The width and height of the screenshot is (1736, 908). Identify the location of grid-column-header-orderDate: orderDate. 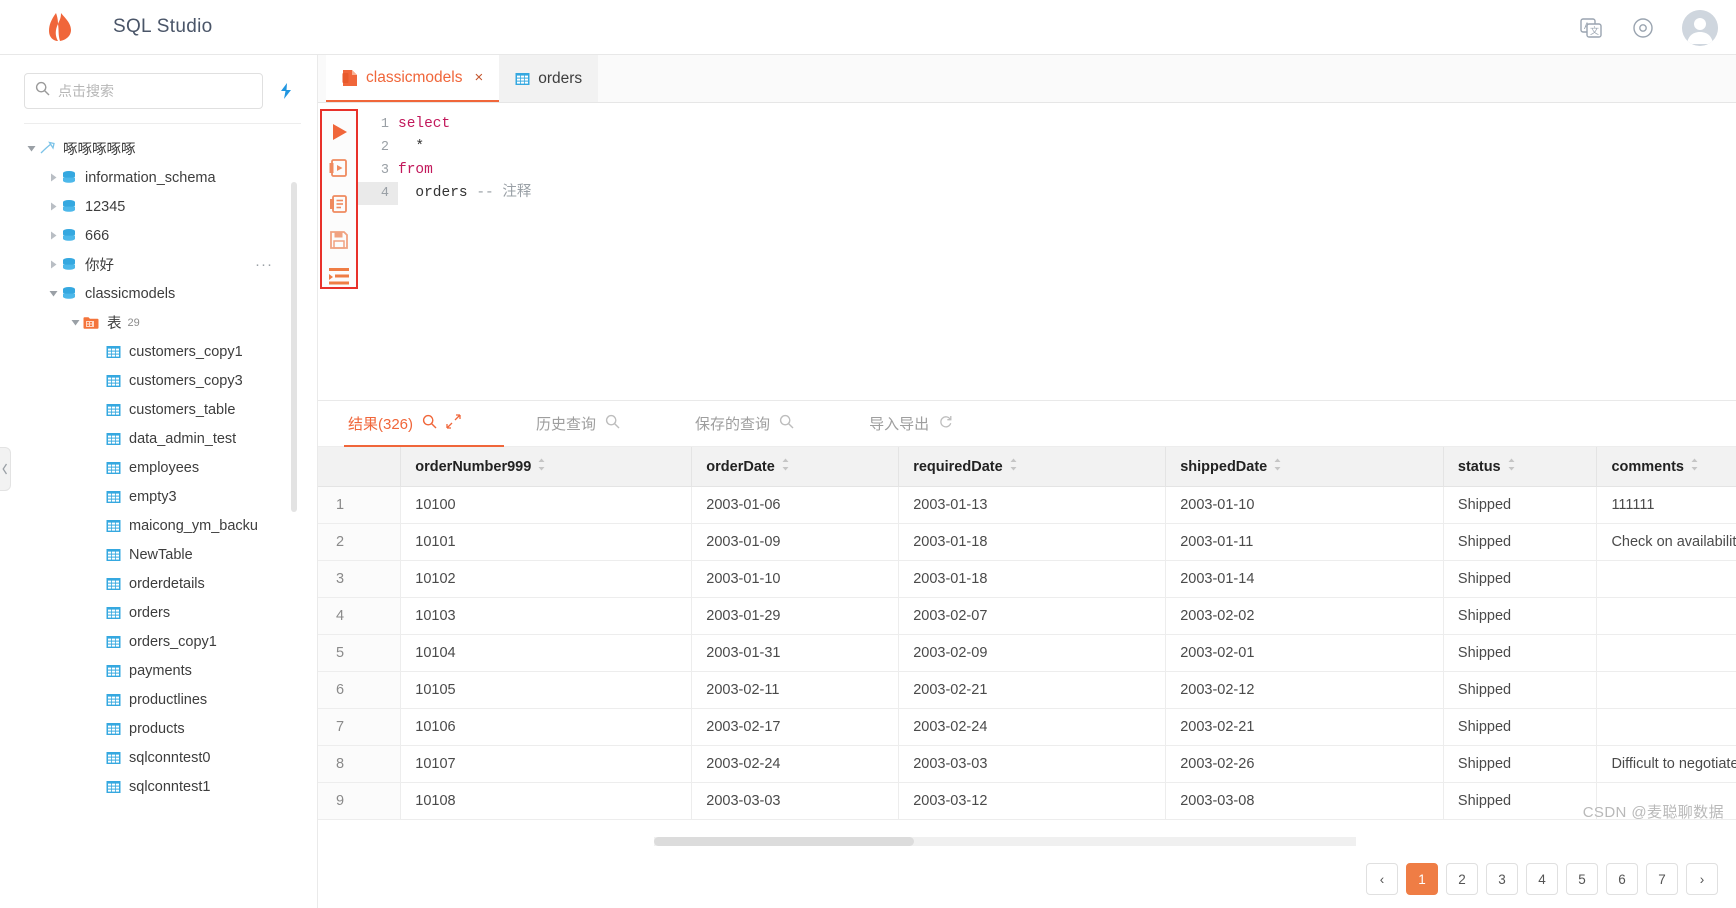
(795, 467).